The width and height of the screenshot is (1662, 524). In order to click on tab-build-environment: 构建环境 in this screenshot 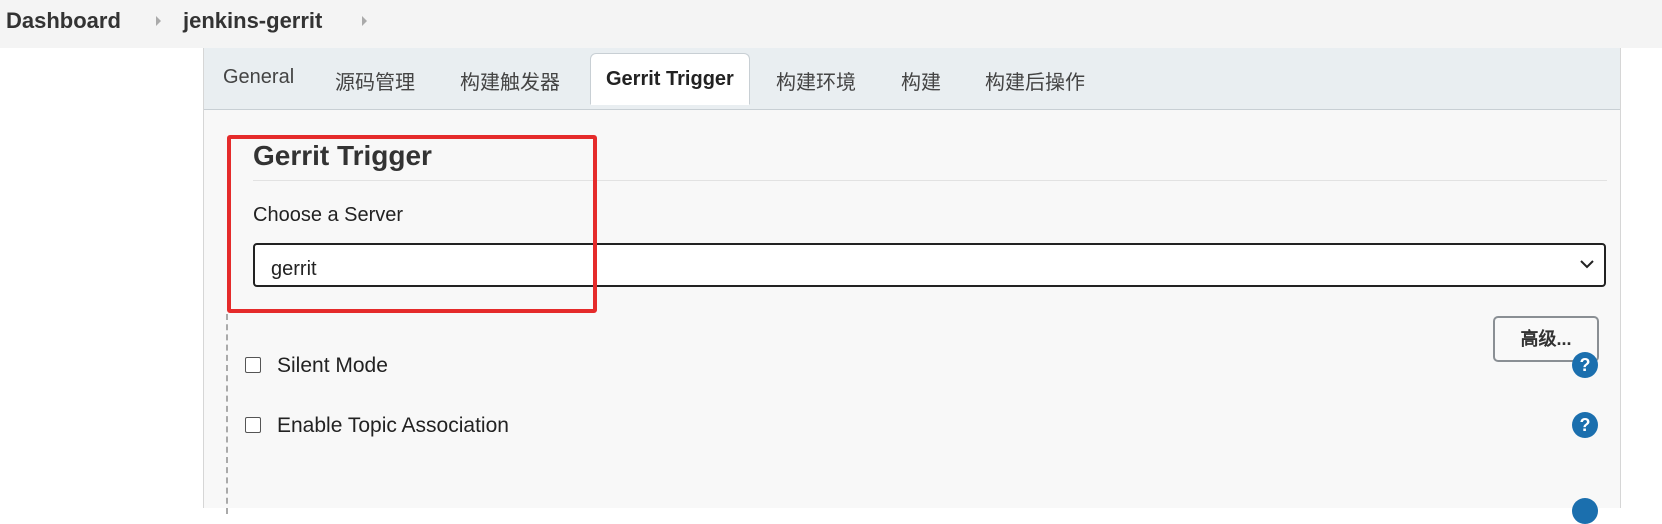, I will do `click(816, 80)`.